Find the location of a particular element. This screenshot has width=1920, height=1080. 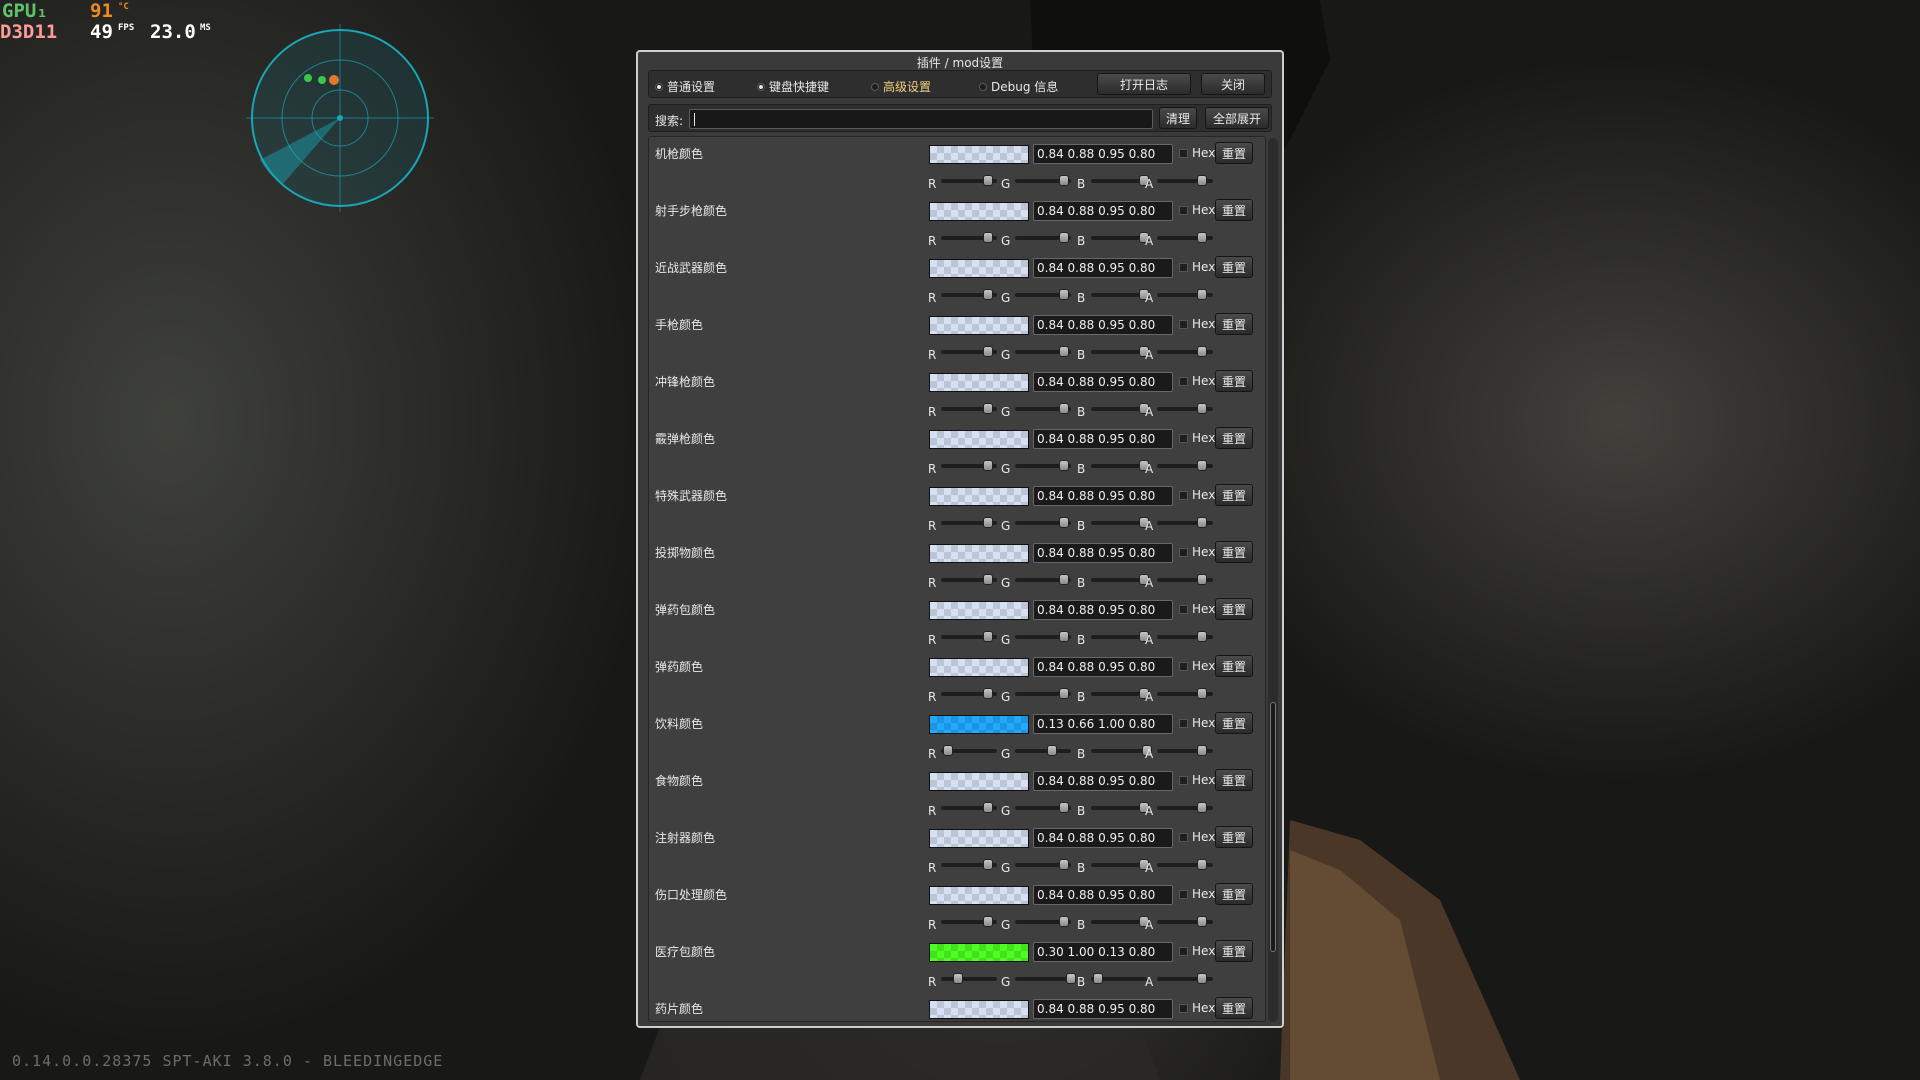

tab-keyboard-shortcuts: 键盘快捷键 is located at coordinates (793, 86).